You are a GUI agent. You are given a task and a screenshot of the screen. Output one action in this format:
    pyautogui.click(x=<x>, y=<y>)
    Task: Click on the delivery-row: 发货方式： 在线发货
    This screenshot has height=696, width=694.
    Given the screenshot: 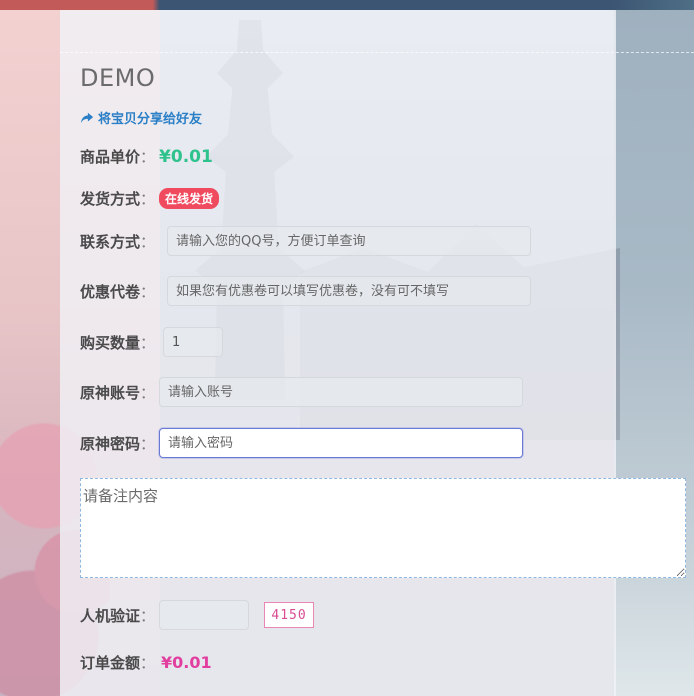 What is the action you would take?
    pyautogui.click(x=150, y=198)
    